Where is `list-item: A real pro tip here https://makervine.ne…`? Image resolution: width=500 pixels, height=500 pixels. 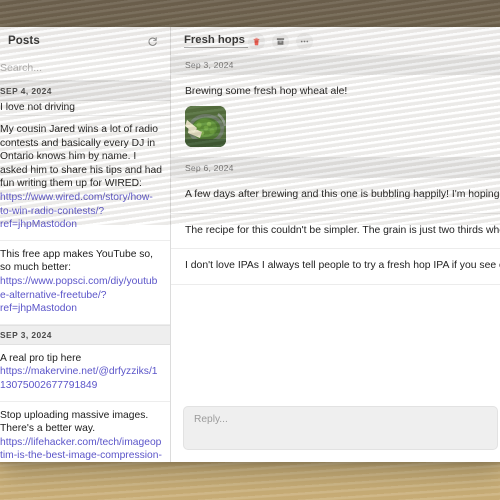
list-item: A real pro tip here https://makervine.ne… is located at coordinates (85, 373).